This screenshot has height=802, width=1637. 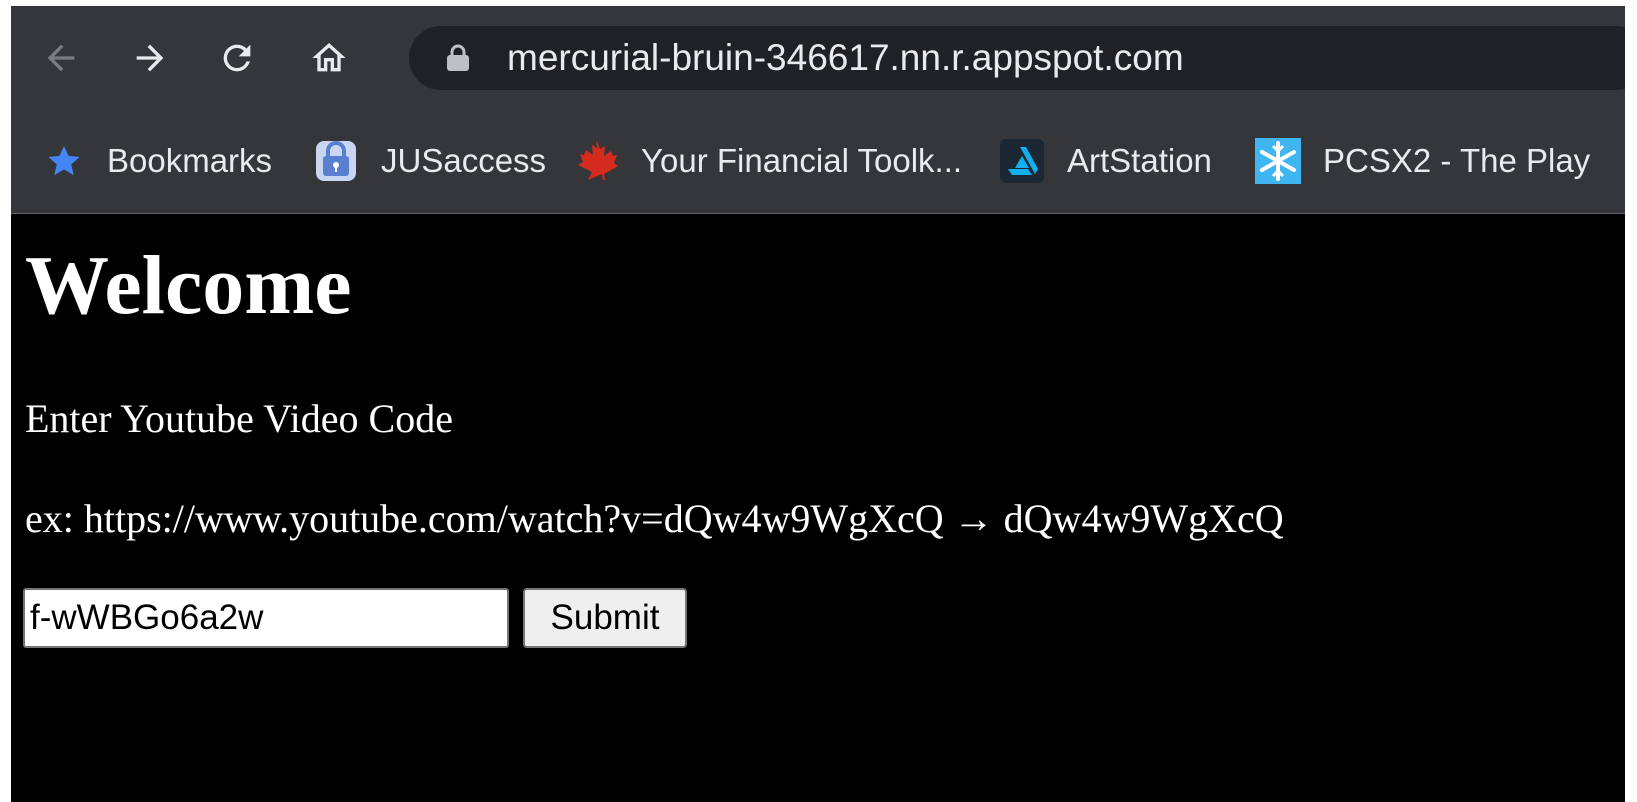 What do you see at coordinates (156, 161) in the screenshot?
I see `bookmark-bookmarks: Bookmarks` at bounding box center [156, 161].